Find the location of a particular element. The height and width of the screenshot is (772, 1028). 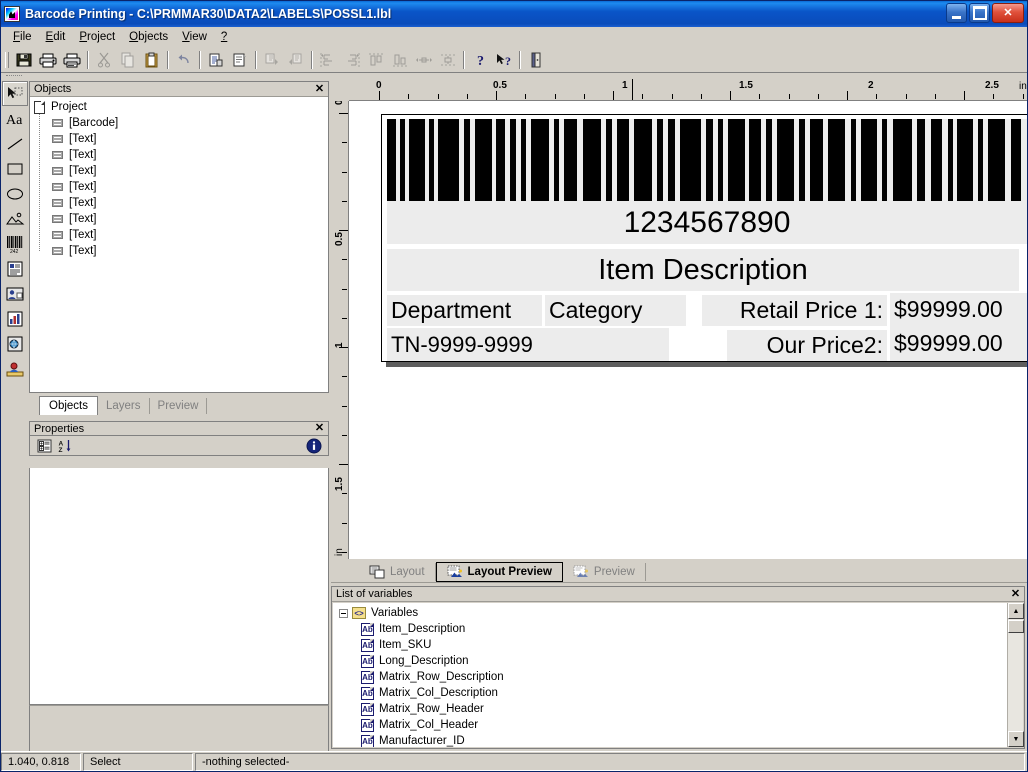

align-right-button is located at coordinates (352, 60).